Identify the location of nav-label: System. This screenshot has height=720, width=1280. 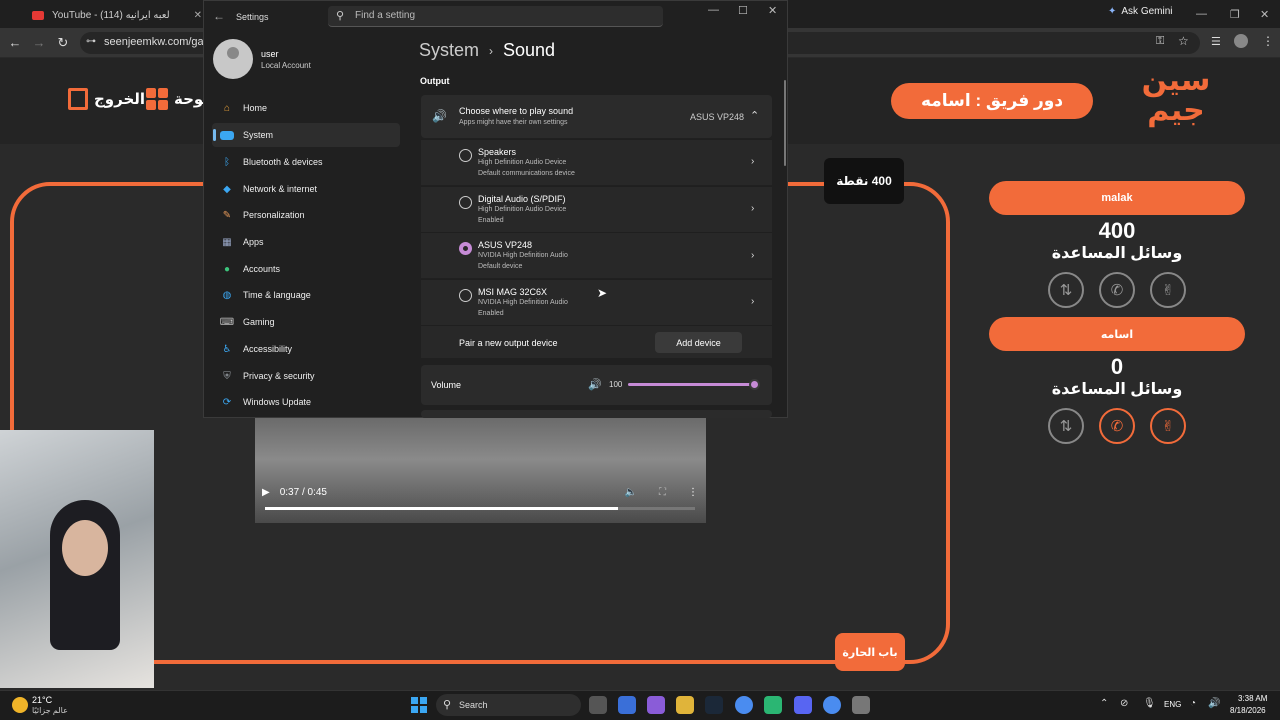
(258, 135).